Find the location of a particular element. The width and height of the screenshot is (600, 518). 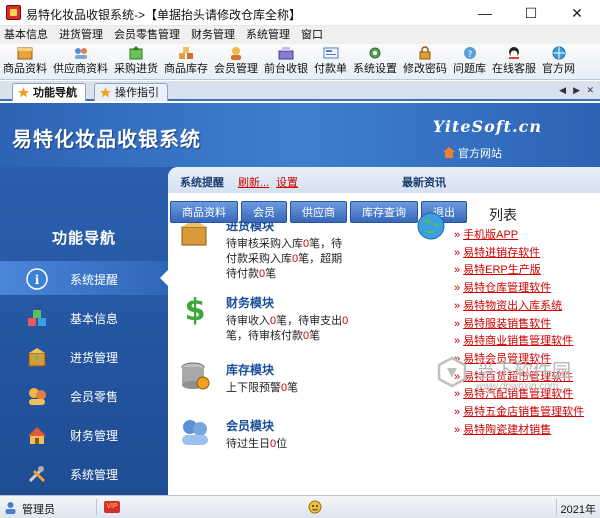

news-link: 易特仓库管理软件 is located at coordinates (519, 289).